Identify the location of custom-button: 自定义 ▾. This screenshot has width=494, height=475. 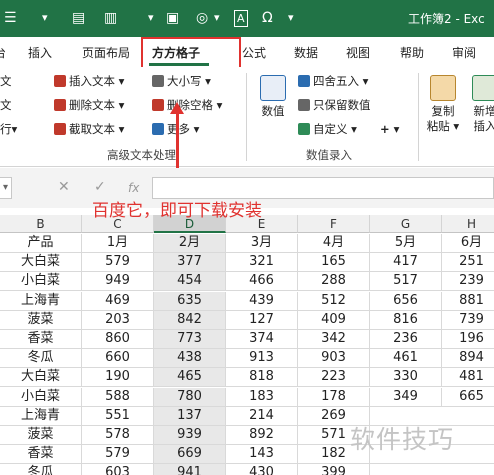
(327, 129).